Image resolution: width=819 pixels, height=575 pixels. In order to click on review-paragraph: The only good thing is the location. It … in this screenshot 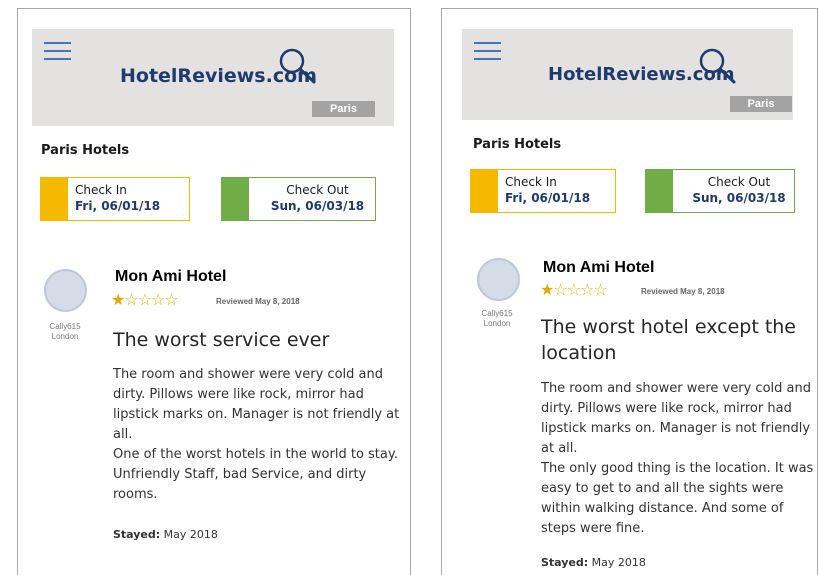, I will do `click(677, 498)`.